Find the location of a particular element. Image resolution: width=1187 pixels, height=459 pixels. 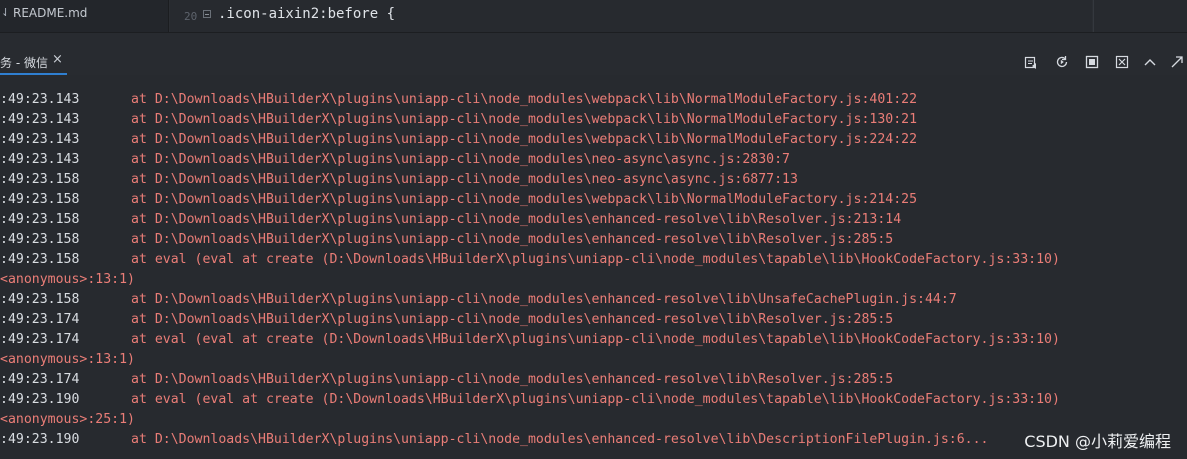

maximize-icon is located at coordinates (1177, 62).